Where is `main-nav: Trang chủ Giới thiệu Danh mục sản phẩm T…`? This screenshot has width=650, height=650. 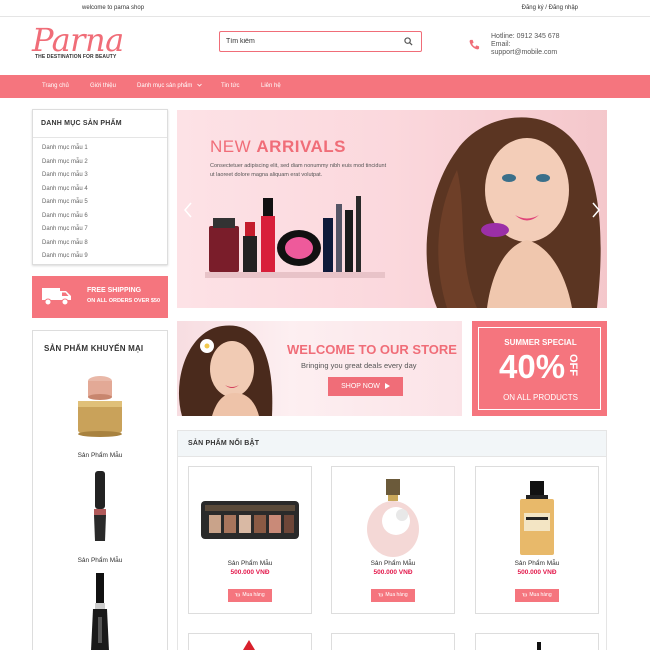
main-nav: Trang chủ Giới thiệu Danh mục sản phẩm T… is located at coordinates (325, 86).